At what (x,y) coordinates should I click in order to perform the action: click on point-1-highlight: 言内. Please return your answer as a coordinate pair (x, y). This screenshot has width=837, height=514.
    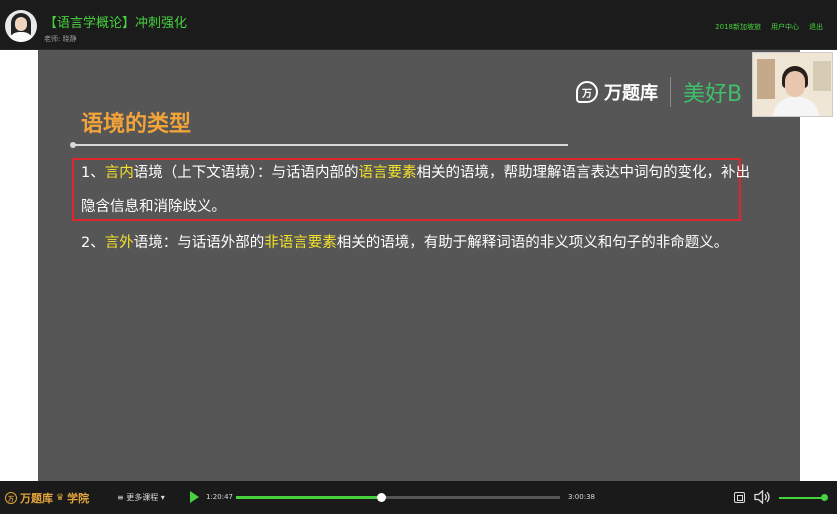
    Looking at the image, I should click on (119, 173).